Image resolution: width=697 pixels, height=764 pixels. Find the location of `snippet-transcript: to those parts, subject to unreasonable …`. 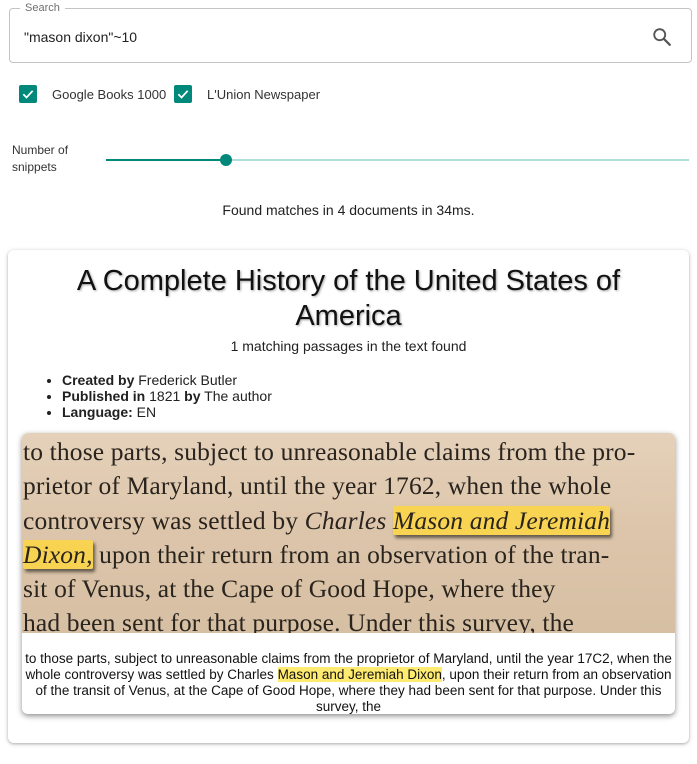

snippet-transcript: to those parts, subject to unreasonable … is located at coordinates (348, 682).